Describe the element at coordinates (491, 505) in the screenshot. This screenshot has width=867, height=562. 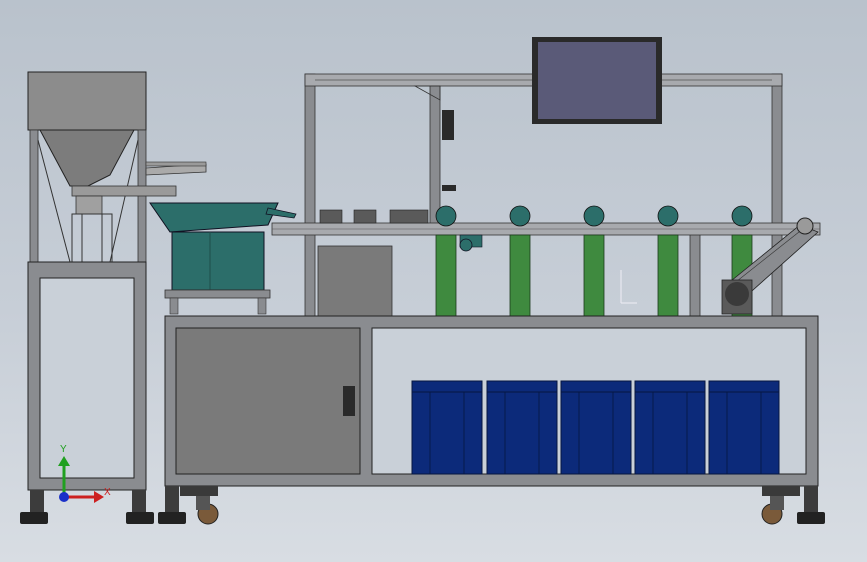
I see `leveling-feet` at that location.